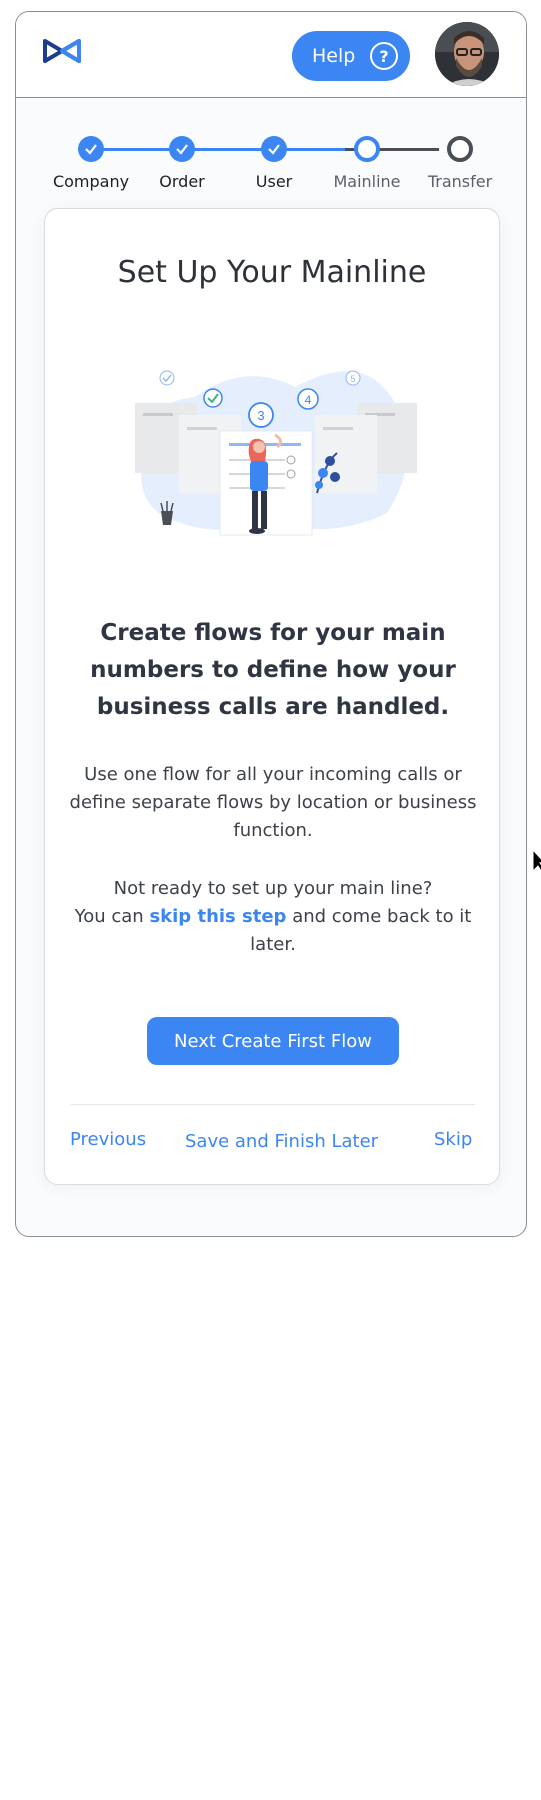 Image resolution: width=541 pixels, height=1800 pixels. Describe the element at coordinates (460, 149) in the screenshot. I see `step-transfer-pending-icon` at that location.